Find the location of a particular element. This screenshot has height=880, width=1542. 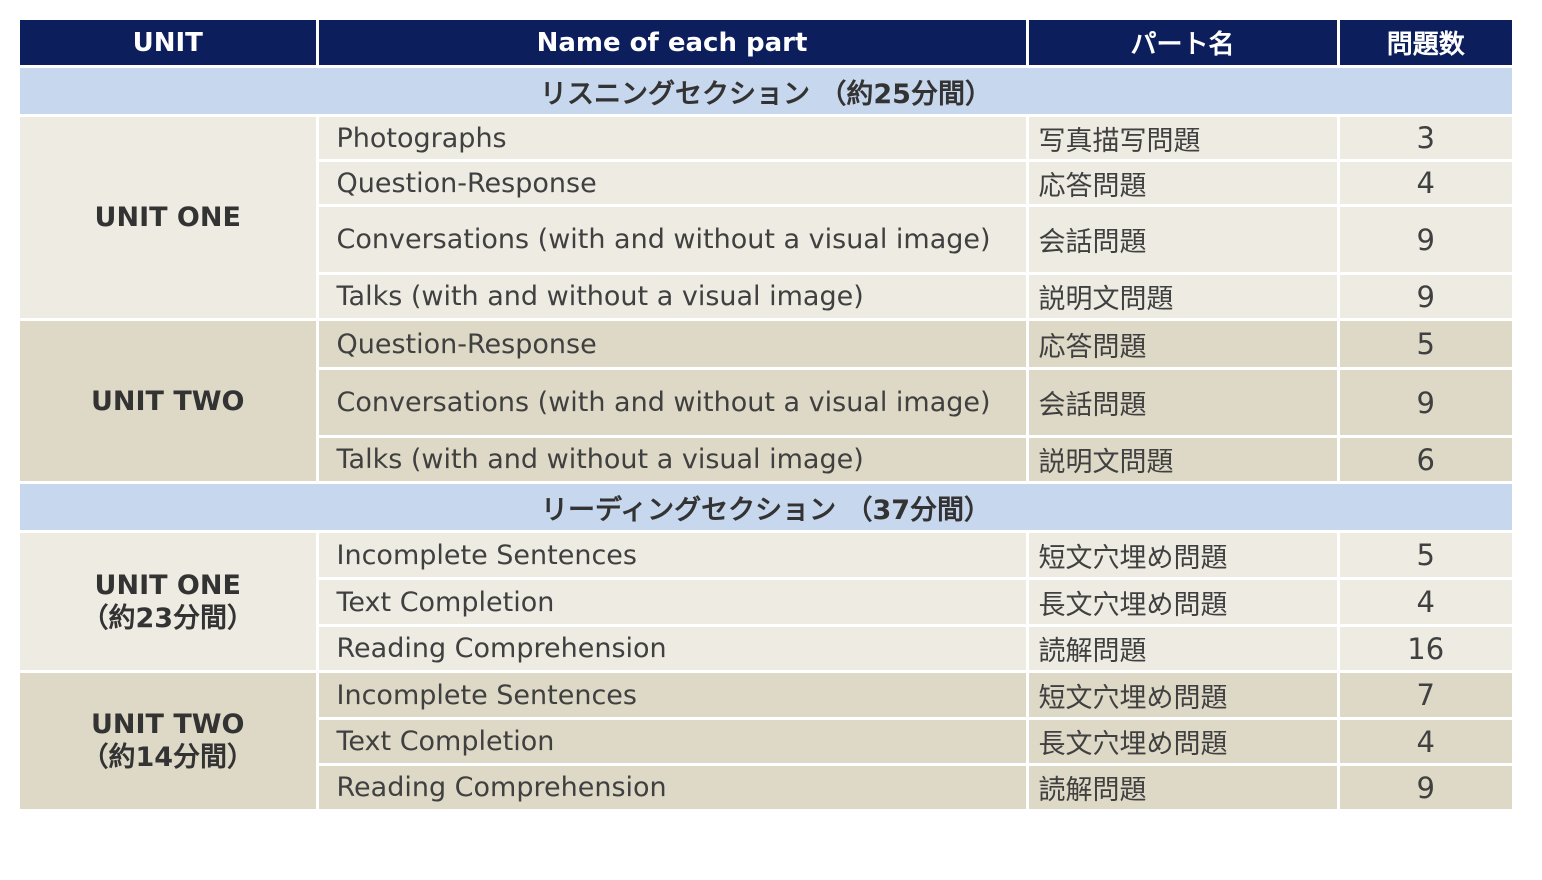

unit-label-cell: UNIT TWO is located at coordinates (169, 401).